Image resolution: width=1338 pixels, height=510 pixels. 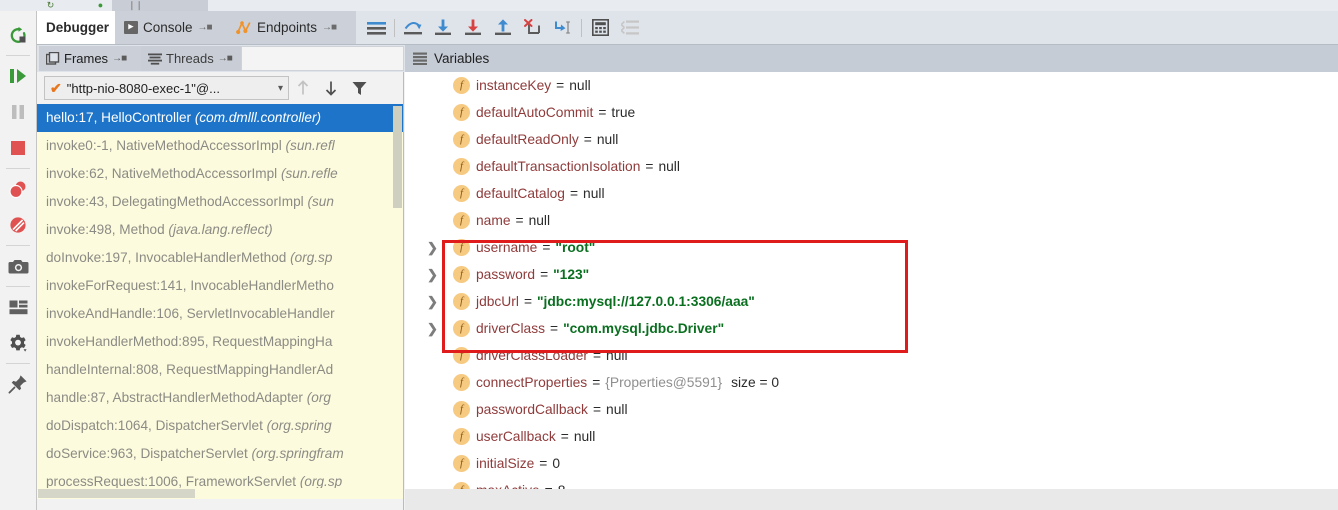 What do you see at coordinates (191, 58) in the screenshot?
I see `sub-tab-threads: Threads →■` at bounding box center [191, 58].